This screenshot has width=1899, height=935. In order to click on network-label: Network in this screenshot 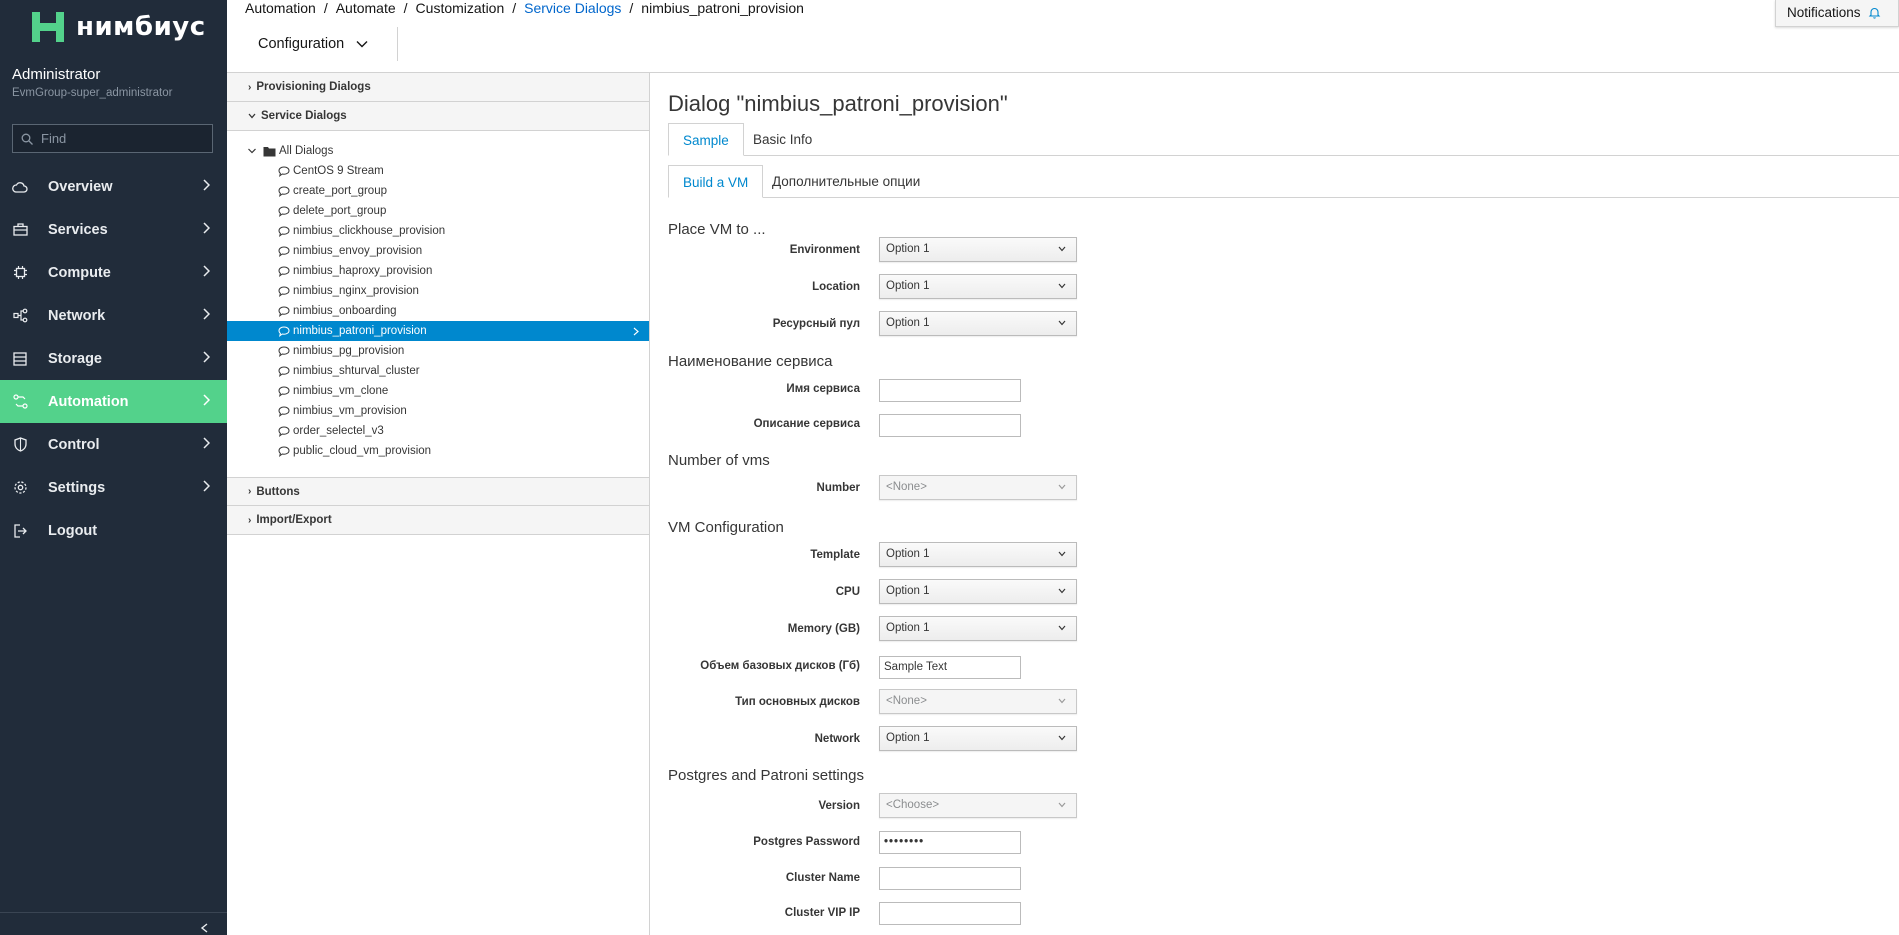, I will do `click(837, 739)`.